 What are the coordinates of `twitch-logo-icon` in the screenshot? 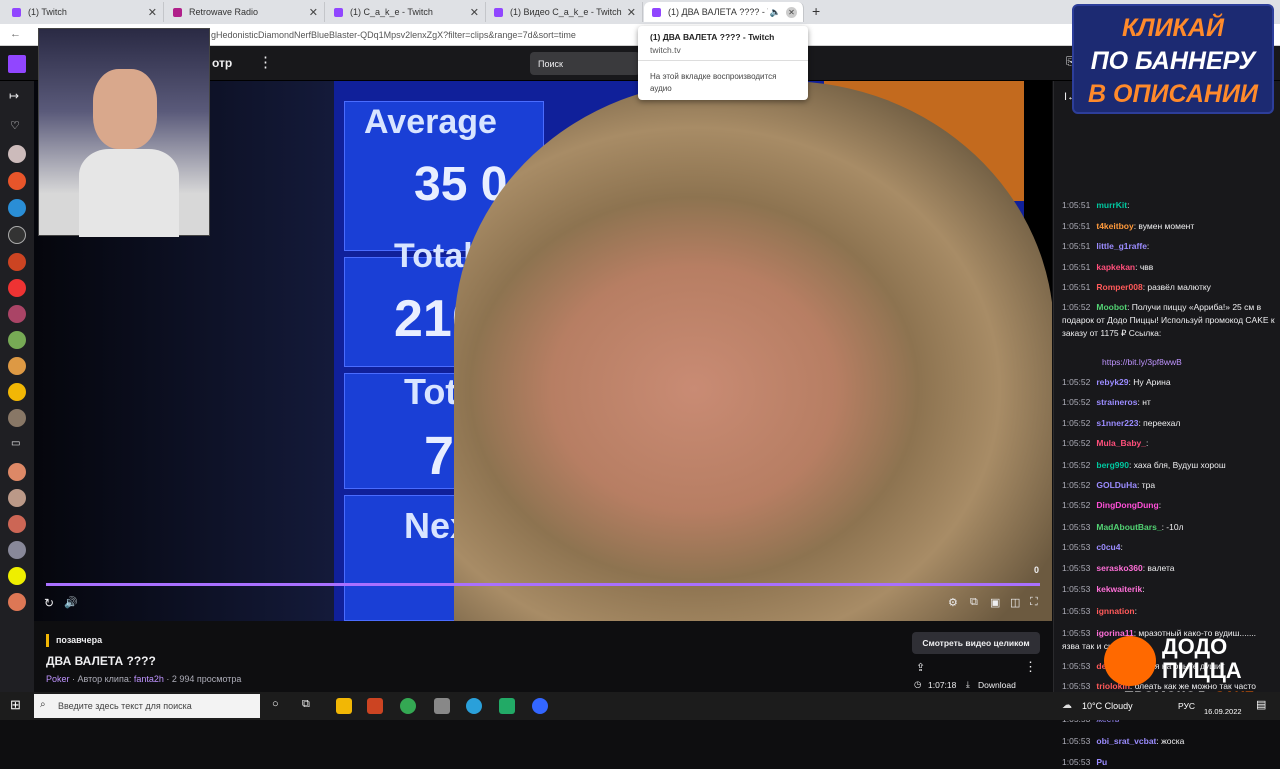 It's located at (17, 64).